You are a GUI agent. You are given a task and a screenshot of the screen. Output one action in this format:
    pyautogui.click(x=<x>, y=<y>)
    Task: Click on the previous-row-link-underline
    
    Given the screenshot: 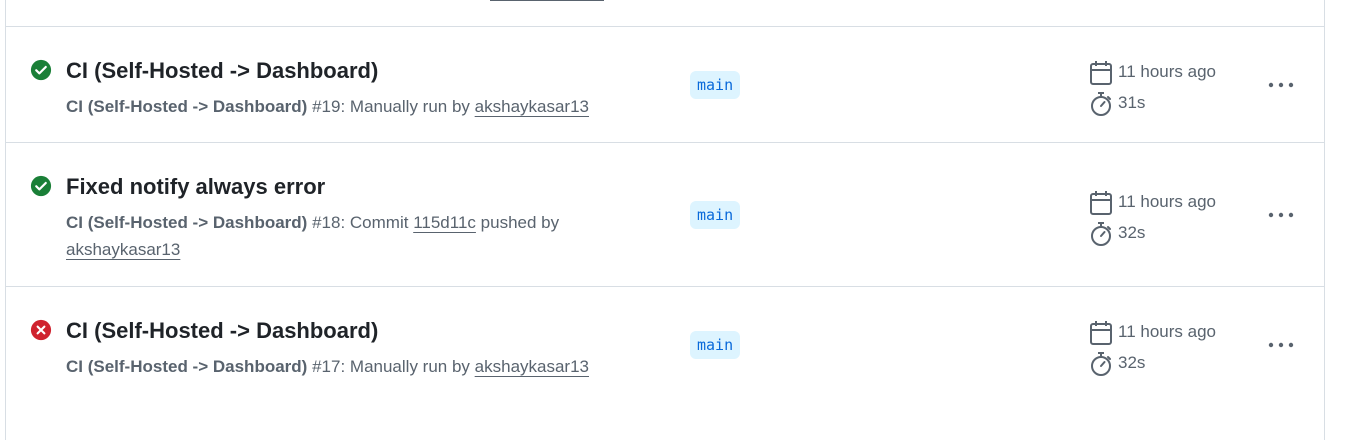 What is the action you would take?
    pyautogui.click(x=547, y=0)
    